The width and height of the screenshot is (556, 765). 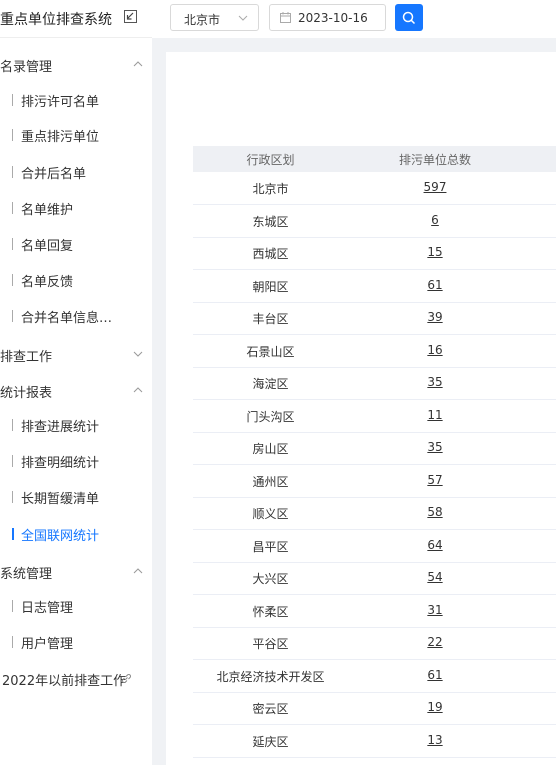 I want to click on table-row: 平谷区 22, so click(x=374, y=643).